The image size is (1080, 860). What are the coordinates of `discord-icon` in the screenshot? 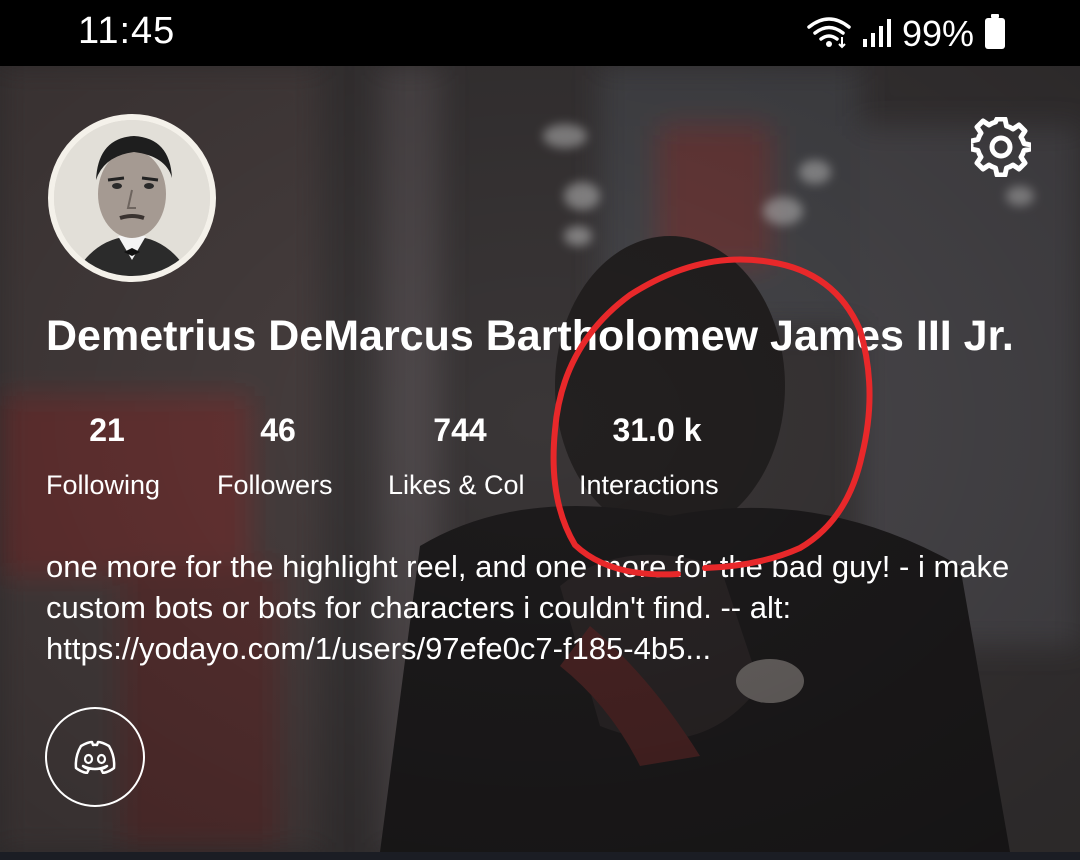 It's located at (95, 757).